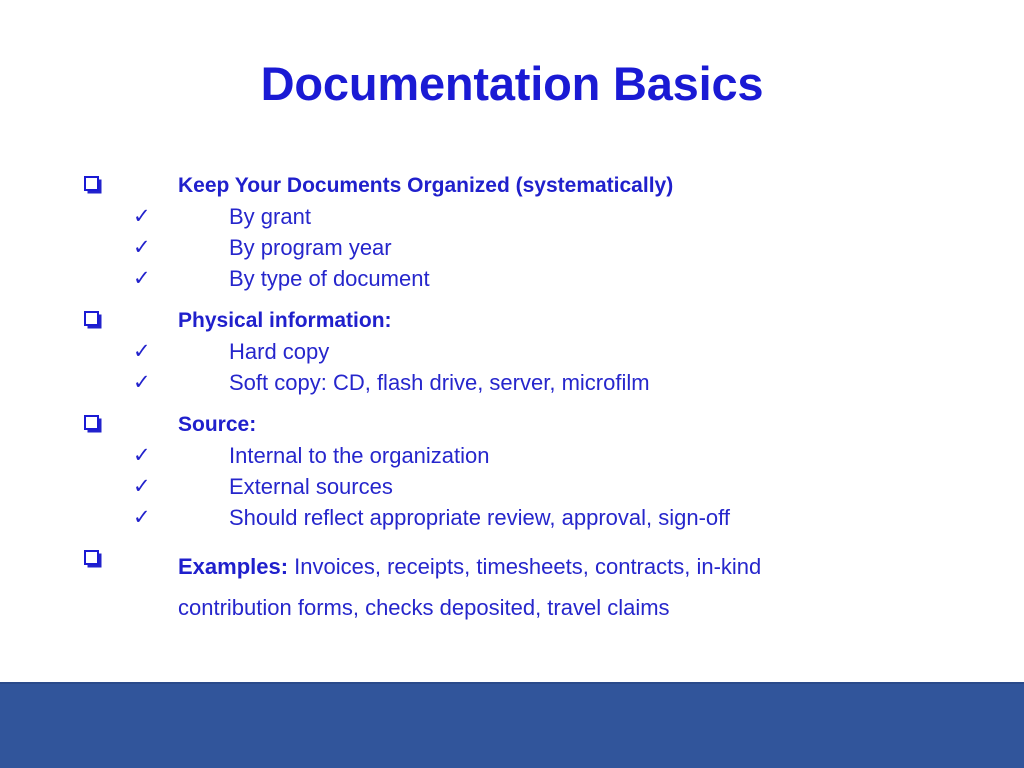 This screenshot has width=1024, height=768. I want to click on bullet-heading-label: Physical information:, so click(285, 320).